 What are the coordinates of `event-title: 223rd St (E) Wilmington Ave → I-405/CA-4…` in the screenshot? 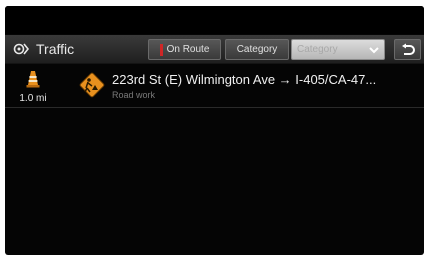 It's located at (244, 79).